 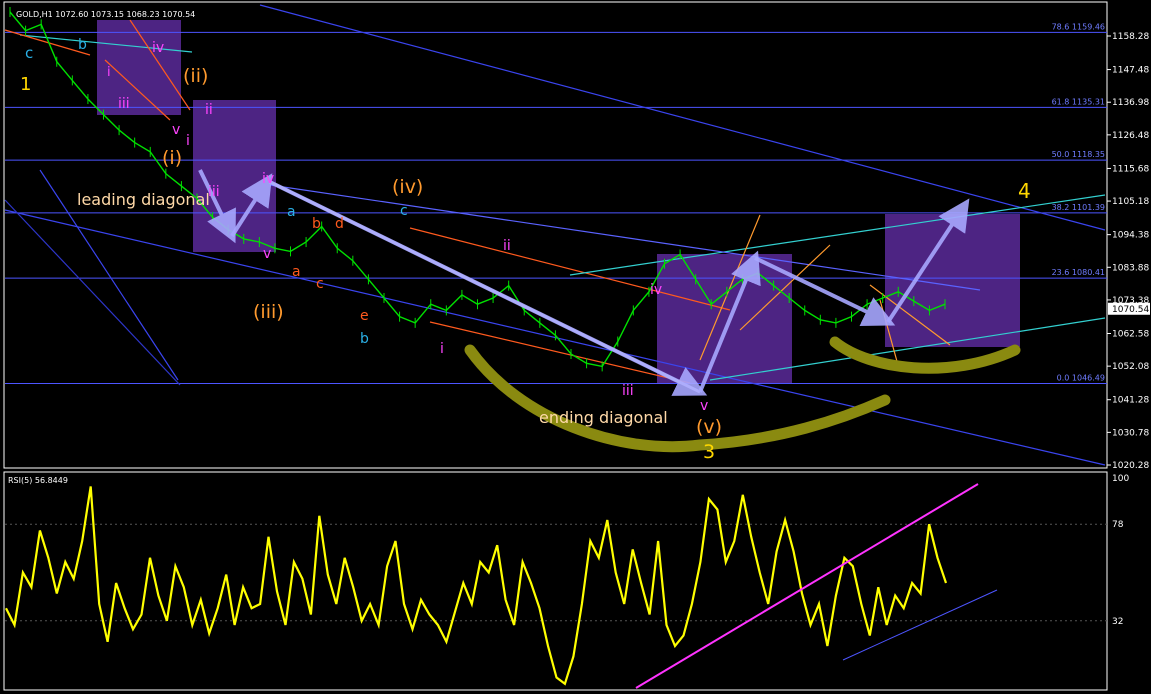 What do you see at coordinates (1118, 525) in the screenshot?
I see `rsi-tick-label: 78` at bounding box center [1118, 525].